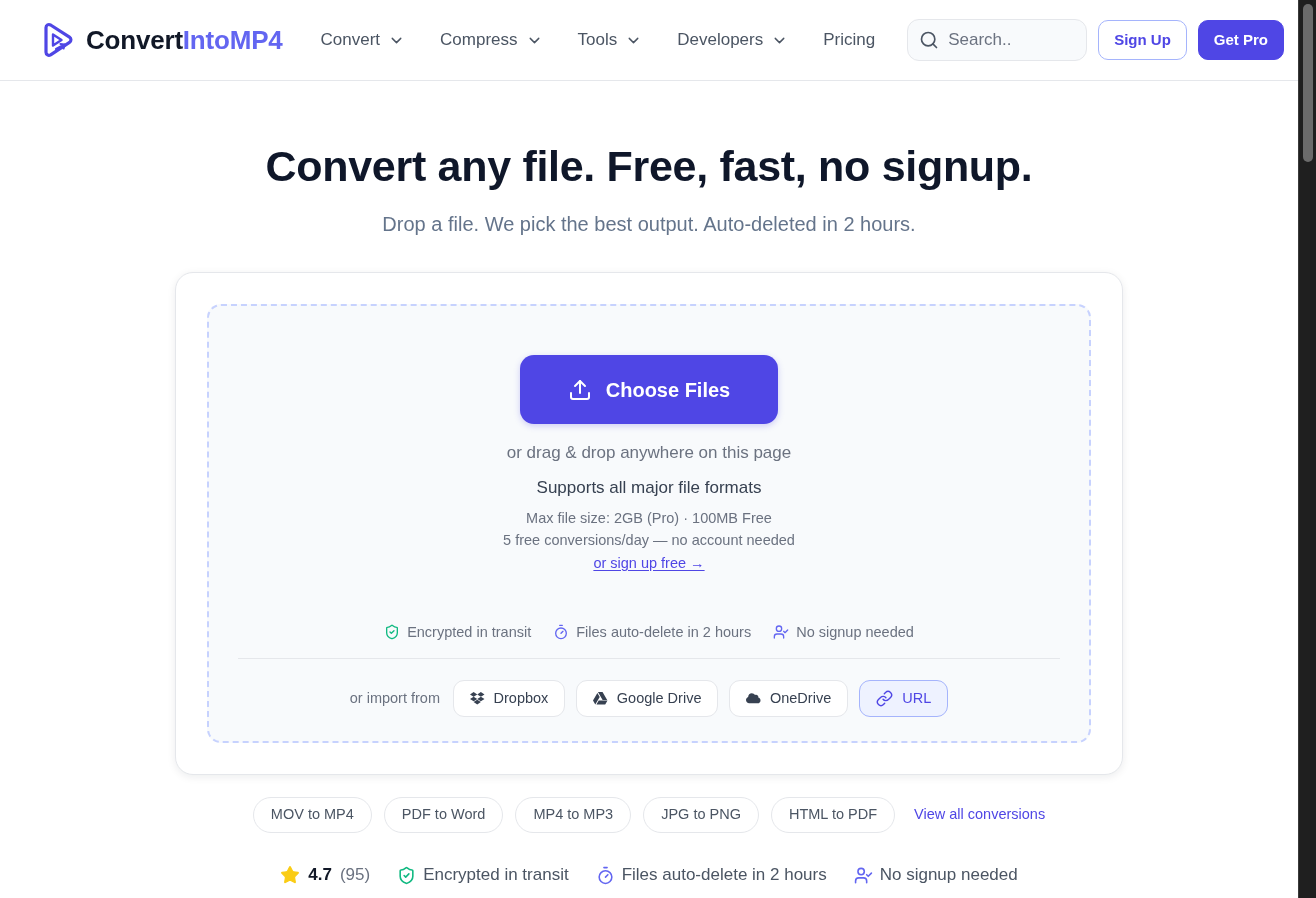  I want to click on nav-menu-item: Tools, so click(610, 40).